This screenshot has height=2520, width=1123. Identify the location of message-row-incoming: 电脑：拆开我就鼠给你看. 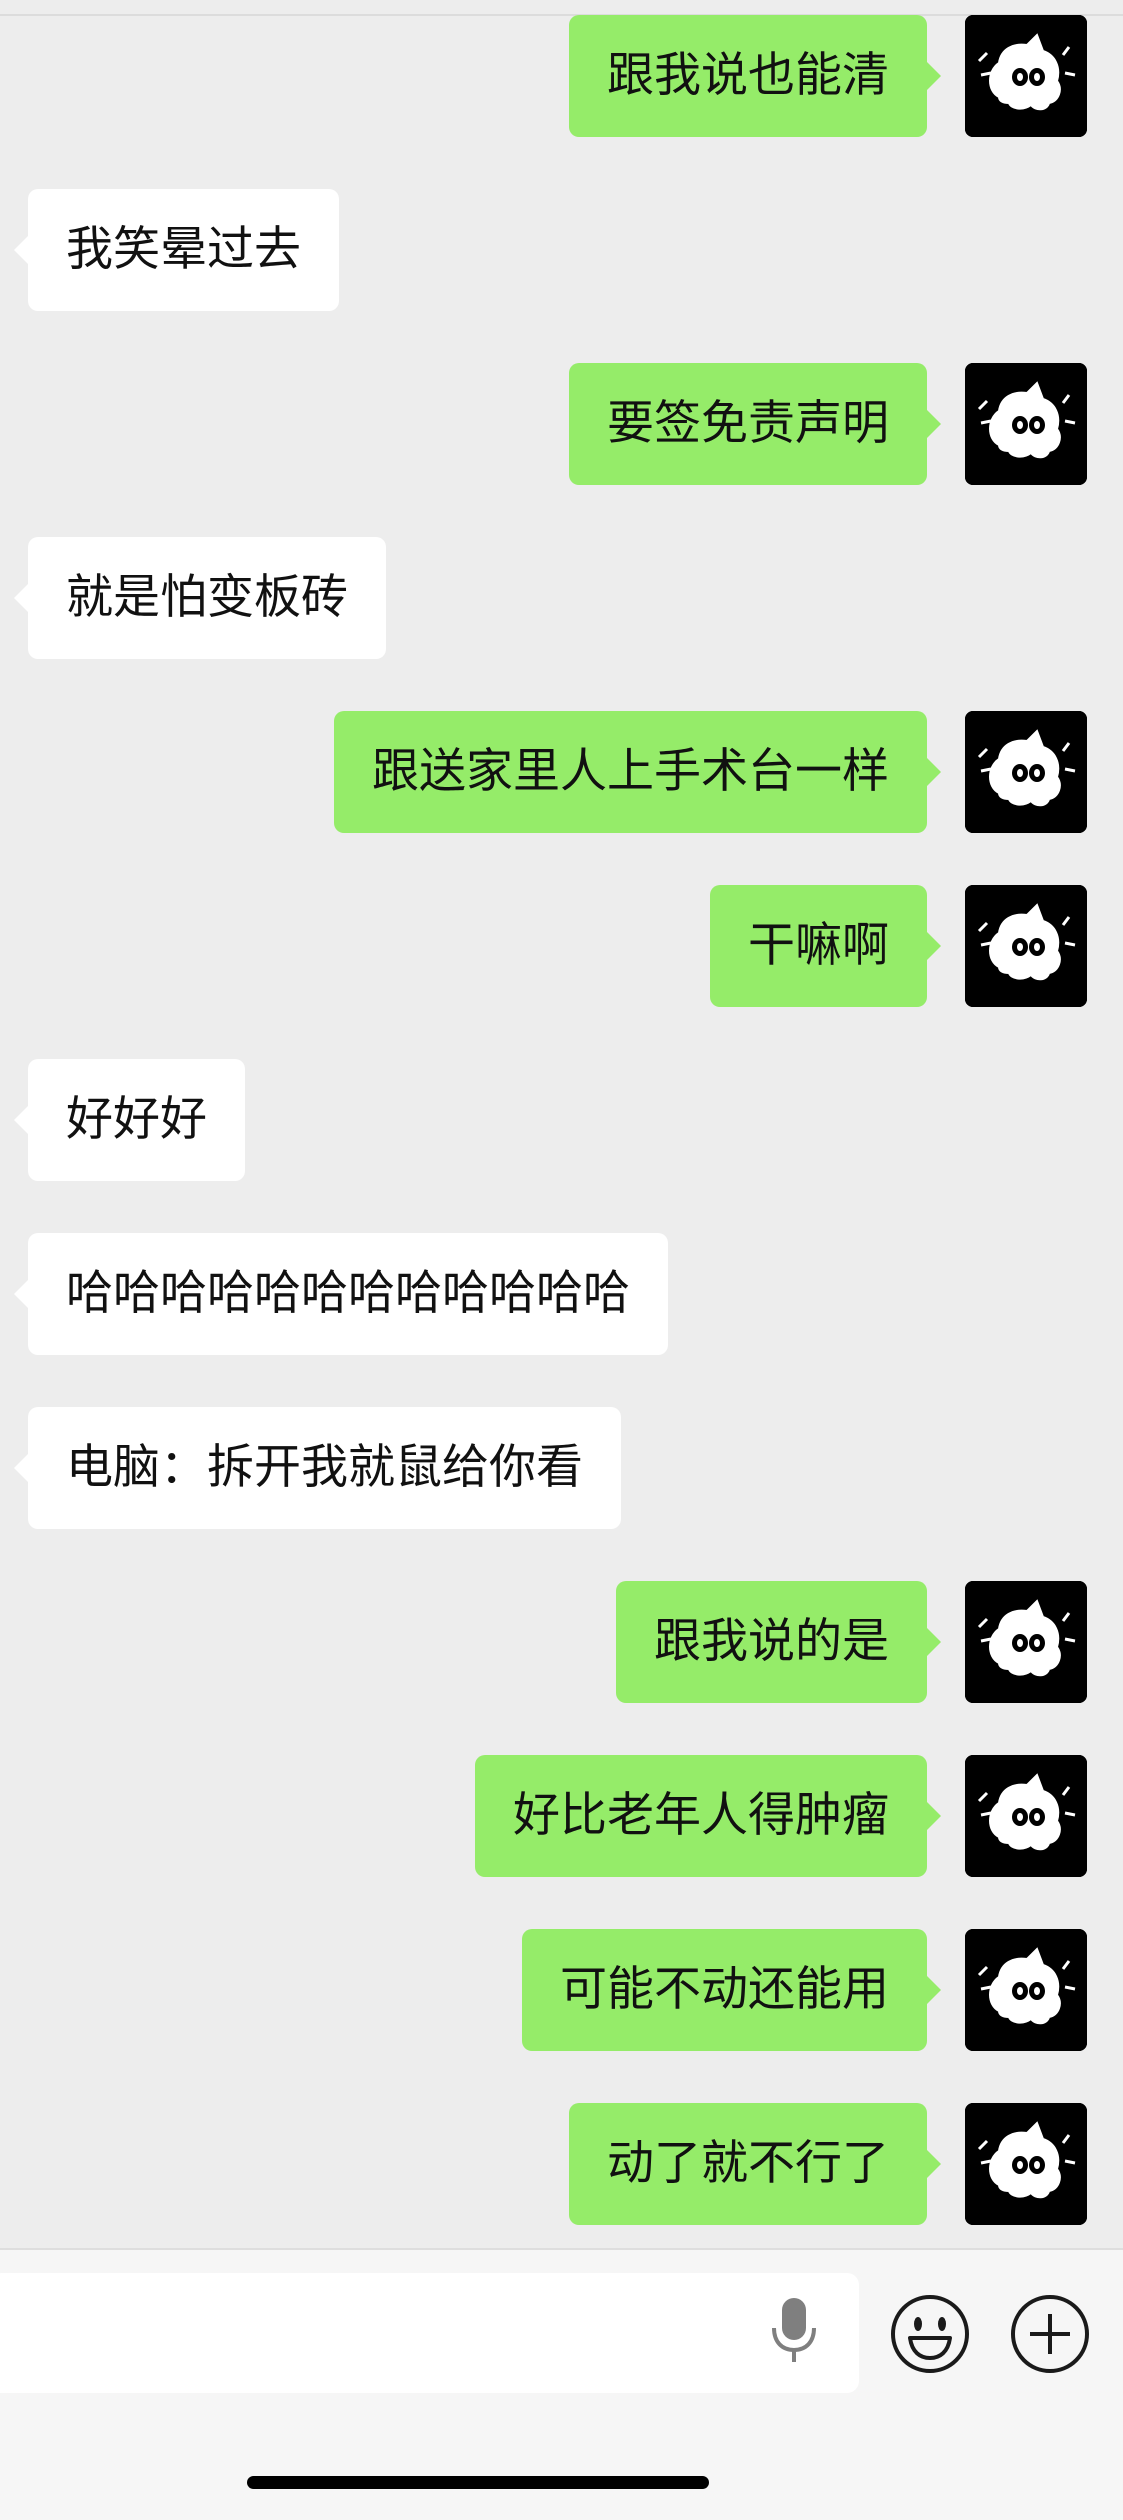
(561, 1468).